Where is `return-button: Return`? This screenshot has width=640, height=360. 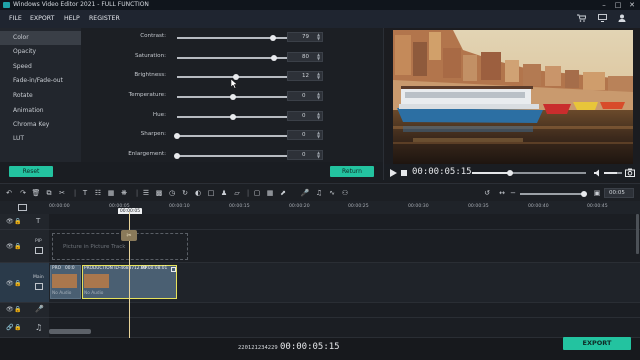 return-button: Return is located at coordinates (352, 171).